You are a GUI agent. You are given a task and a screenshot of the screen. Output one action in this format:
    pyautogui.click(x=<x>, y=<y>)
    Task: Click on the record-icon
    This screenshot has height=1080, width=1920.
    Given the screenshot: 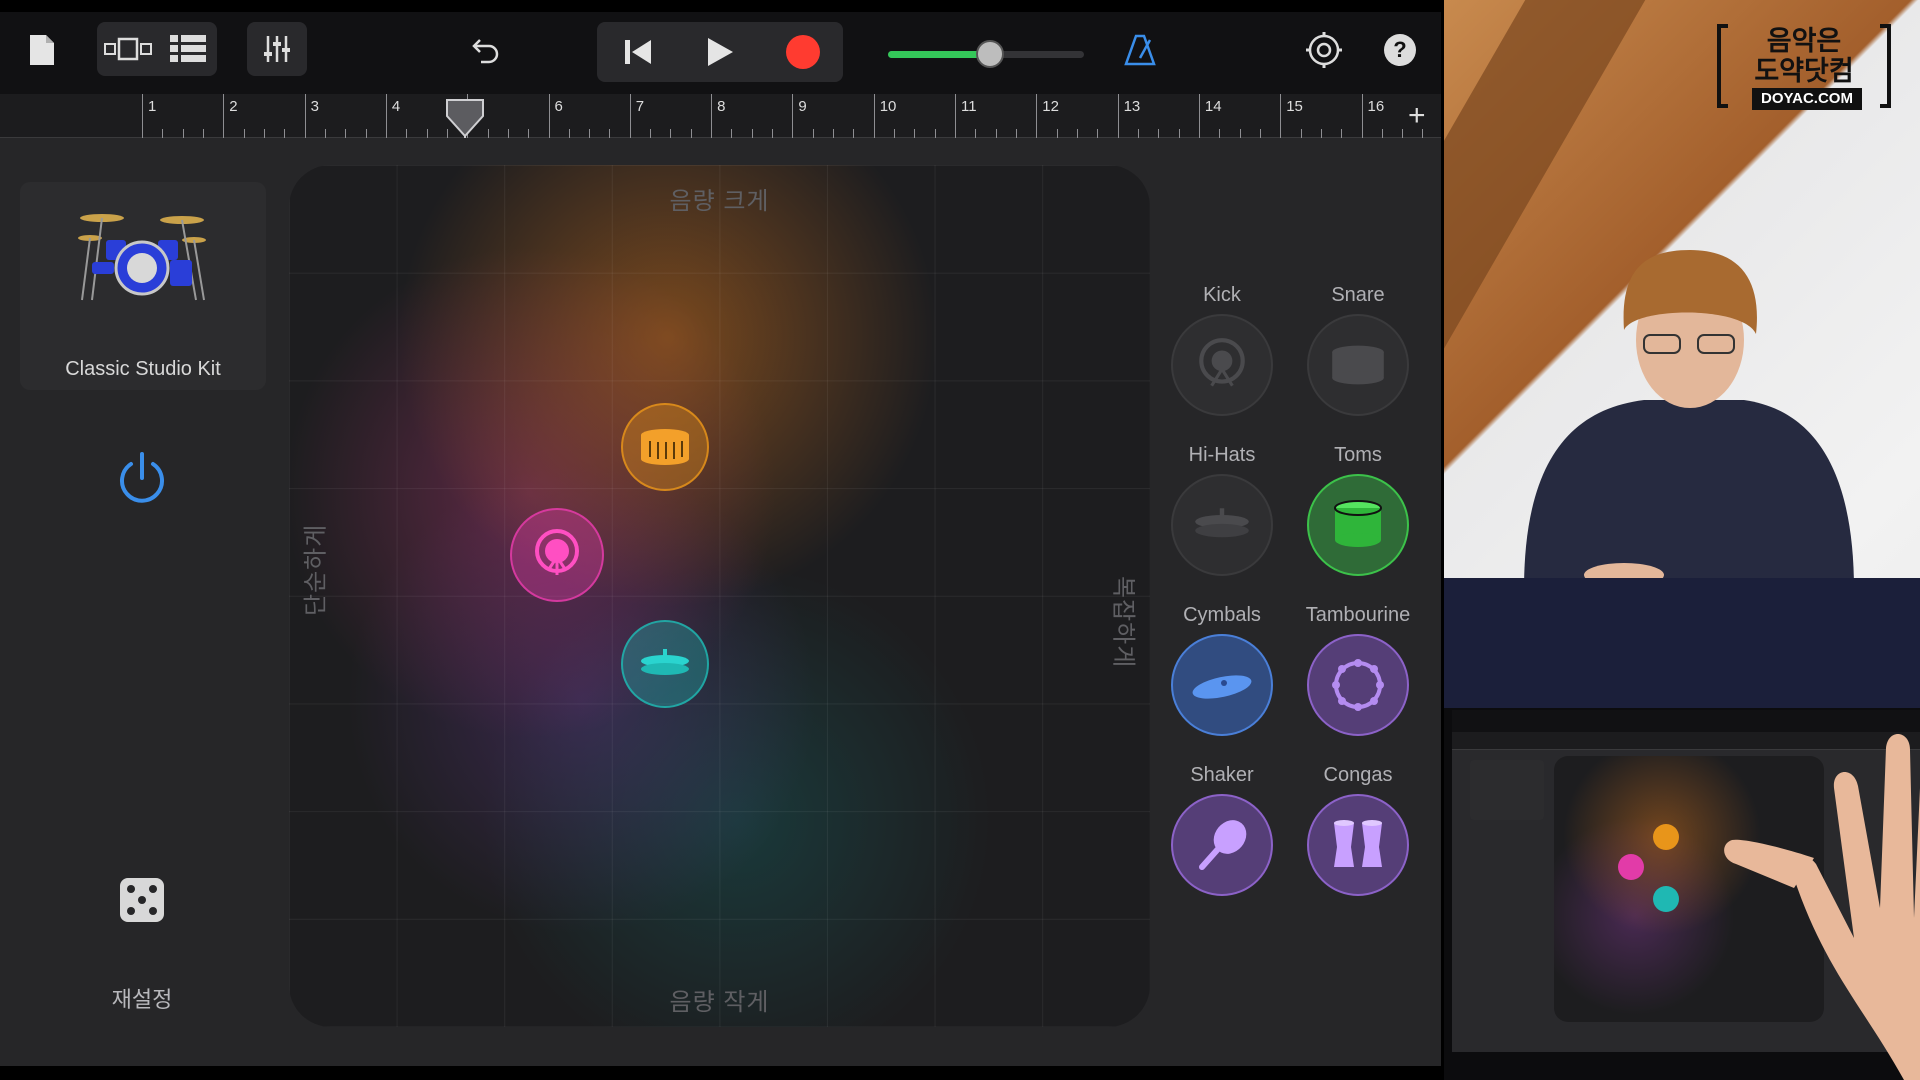 What is the action you would take?
    pyautogui.click(x=803, y=52)
    